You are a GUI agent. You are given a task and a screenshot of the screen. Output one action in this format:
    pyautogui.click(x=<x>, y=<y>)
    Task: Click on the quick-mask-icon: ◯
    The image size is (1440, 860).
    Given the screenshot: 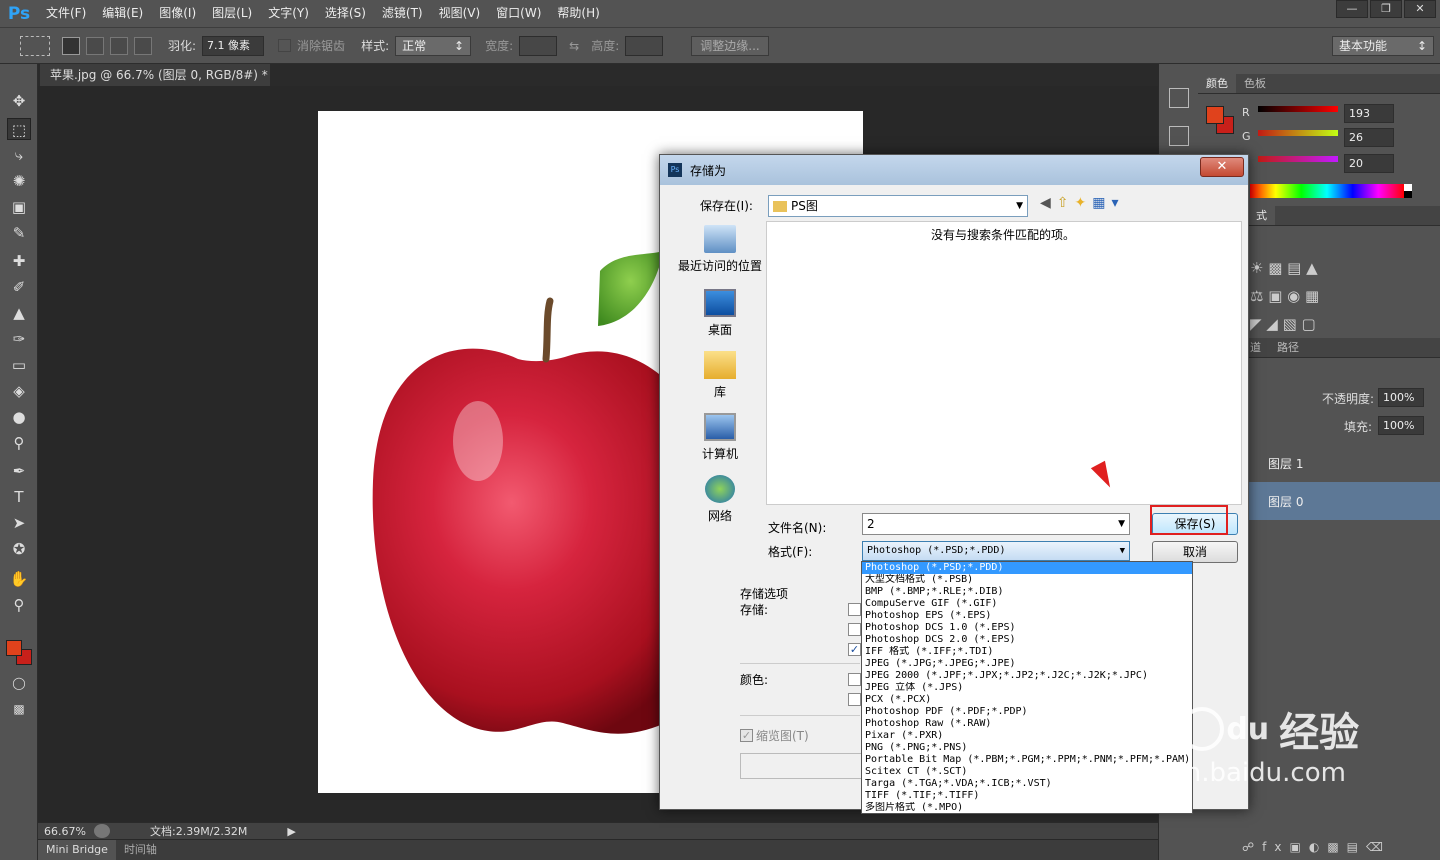 What is the action you would take?
    pyautogui.click(x=19, y=683)
    